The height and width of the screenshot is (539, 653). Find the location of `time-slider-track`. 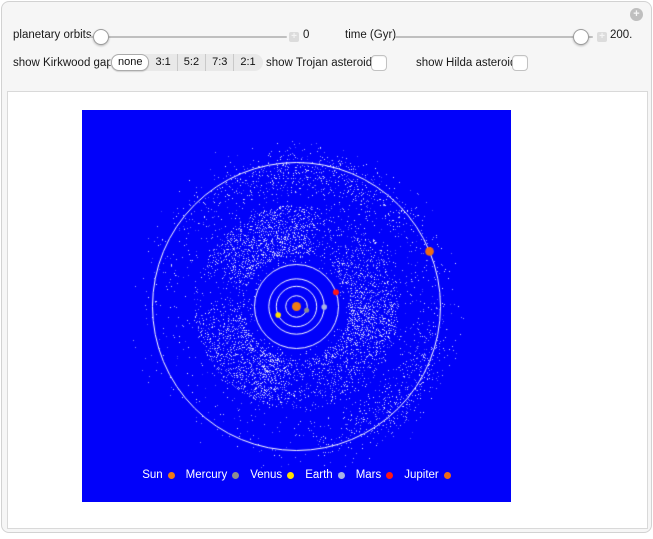

time-slider-track is located at coordinates (494, 37).